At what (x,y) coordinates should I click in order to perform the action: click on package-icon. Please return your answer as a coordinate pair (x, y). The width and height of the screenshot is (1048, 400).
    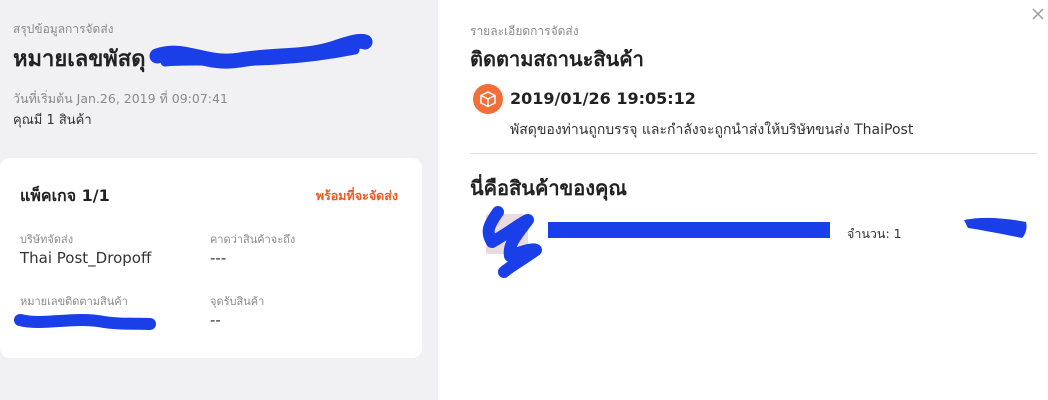
    Looking at the image, I should click on (488, 99).